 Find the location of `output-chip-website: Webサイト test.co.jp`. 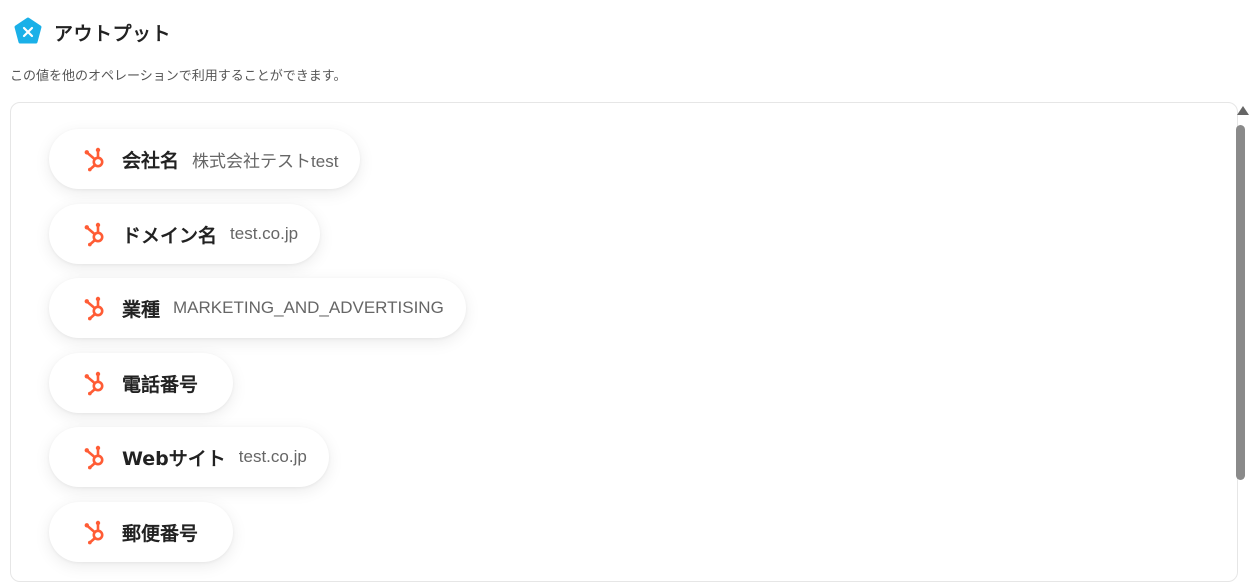

output-chip-website: Webサイト test.co.jp is located at coordinates (189, 457).